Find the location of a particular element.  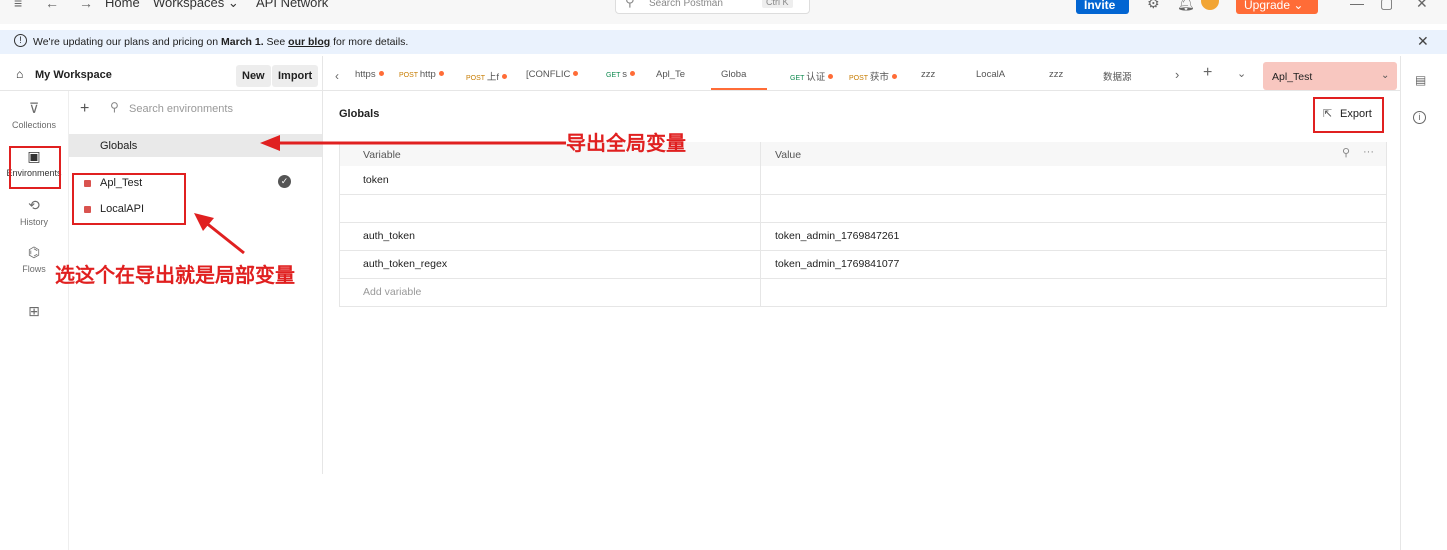

arrow-to-environments is located at coordinates (224, 237).